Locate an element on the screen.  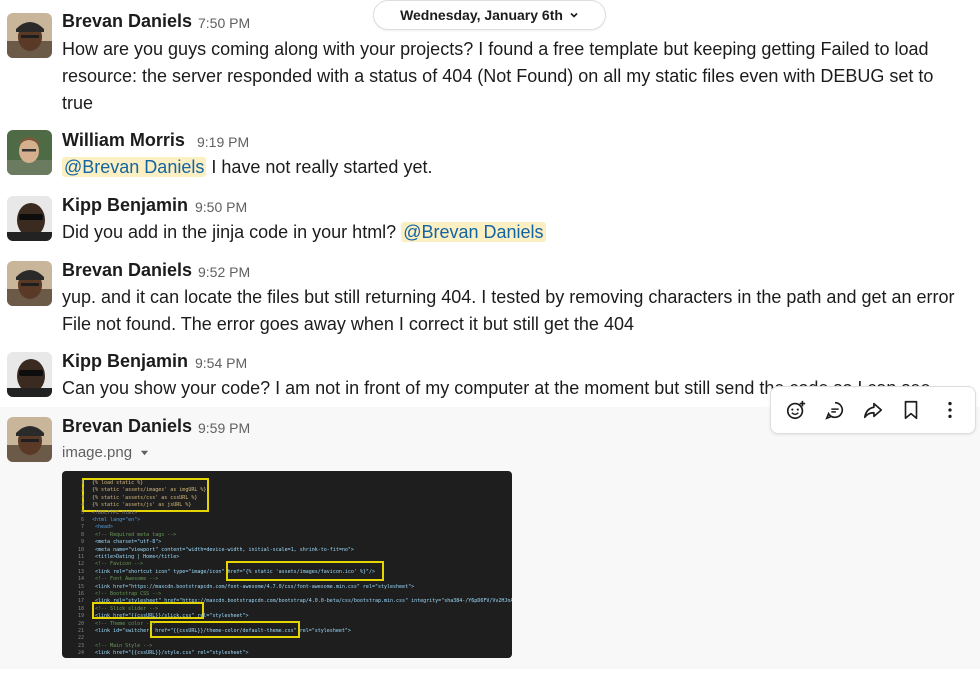
share-message-icon is located at coordinates (873, 410).